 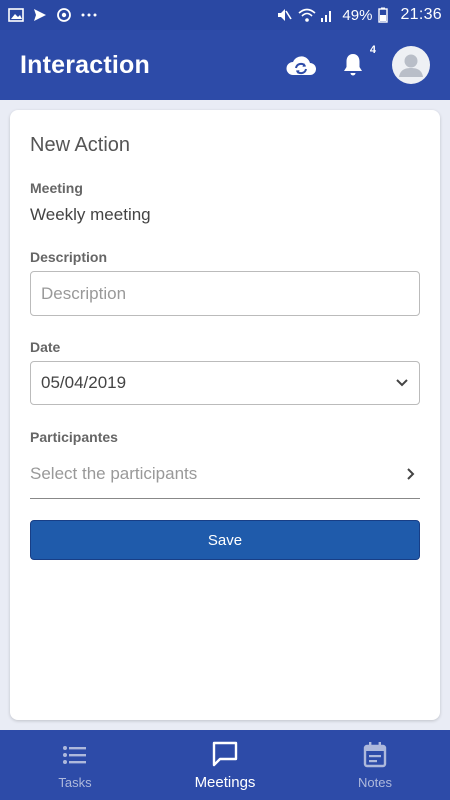 I want to click on app-title: Interaction, so click(x=85, y=64).